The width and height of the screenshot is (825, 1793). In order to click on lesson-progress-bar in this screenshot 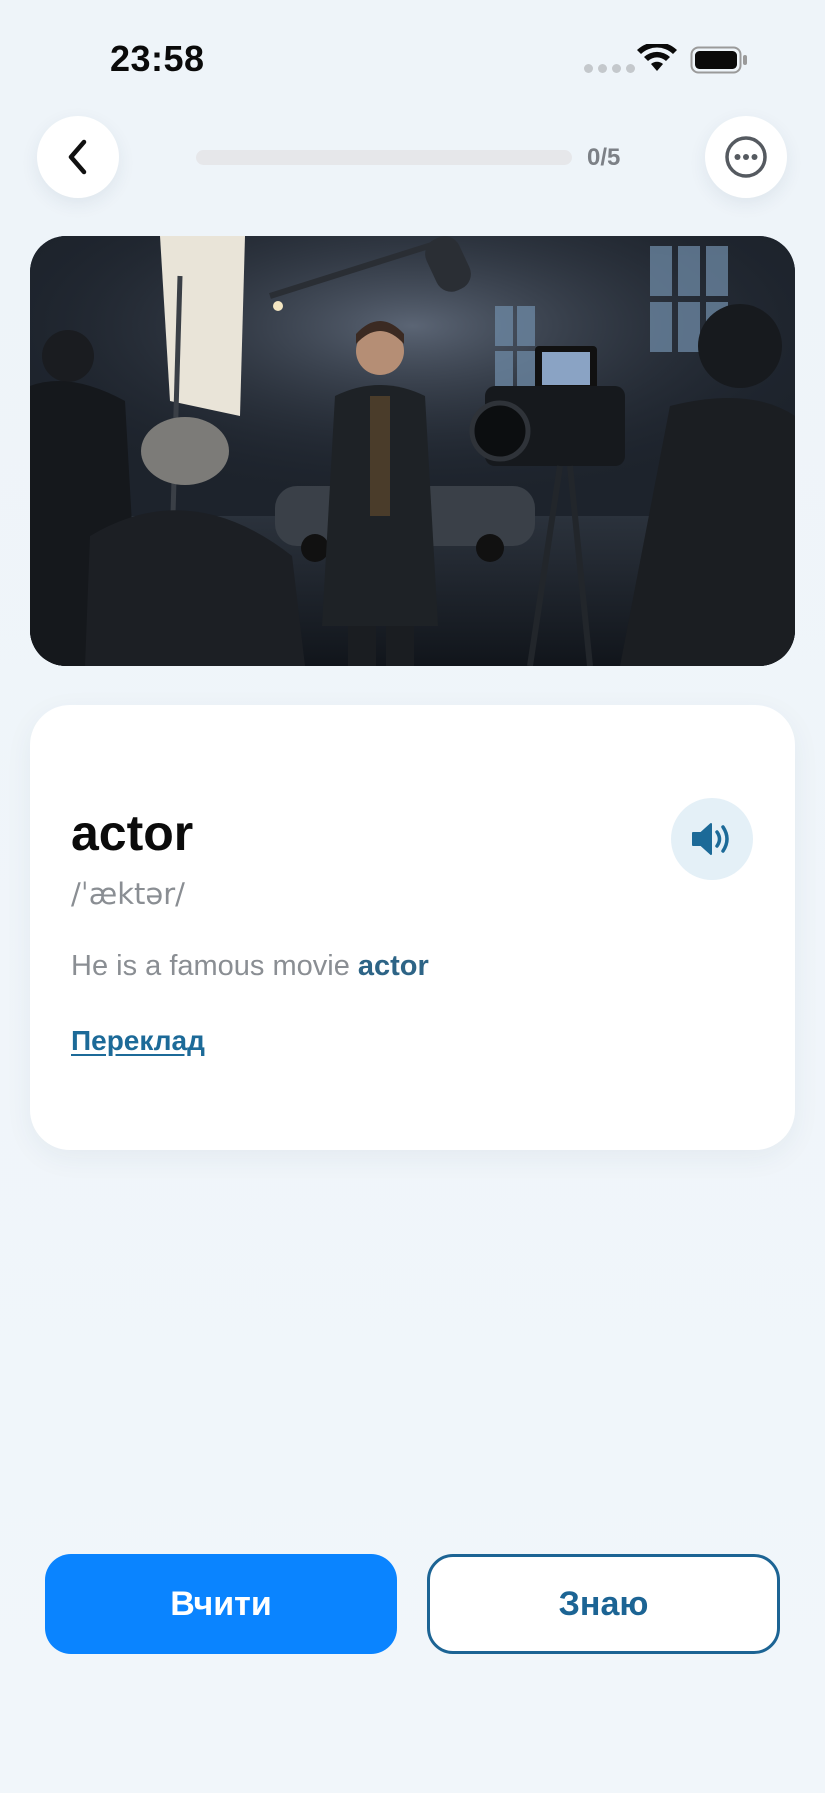, I will do `click(384, 157)`.